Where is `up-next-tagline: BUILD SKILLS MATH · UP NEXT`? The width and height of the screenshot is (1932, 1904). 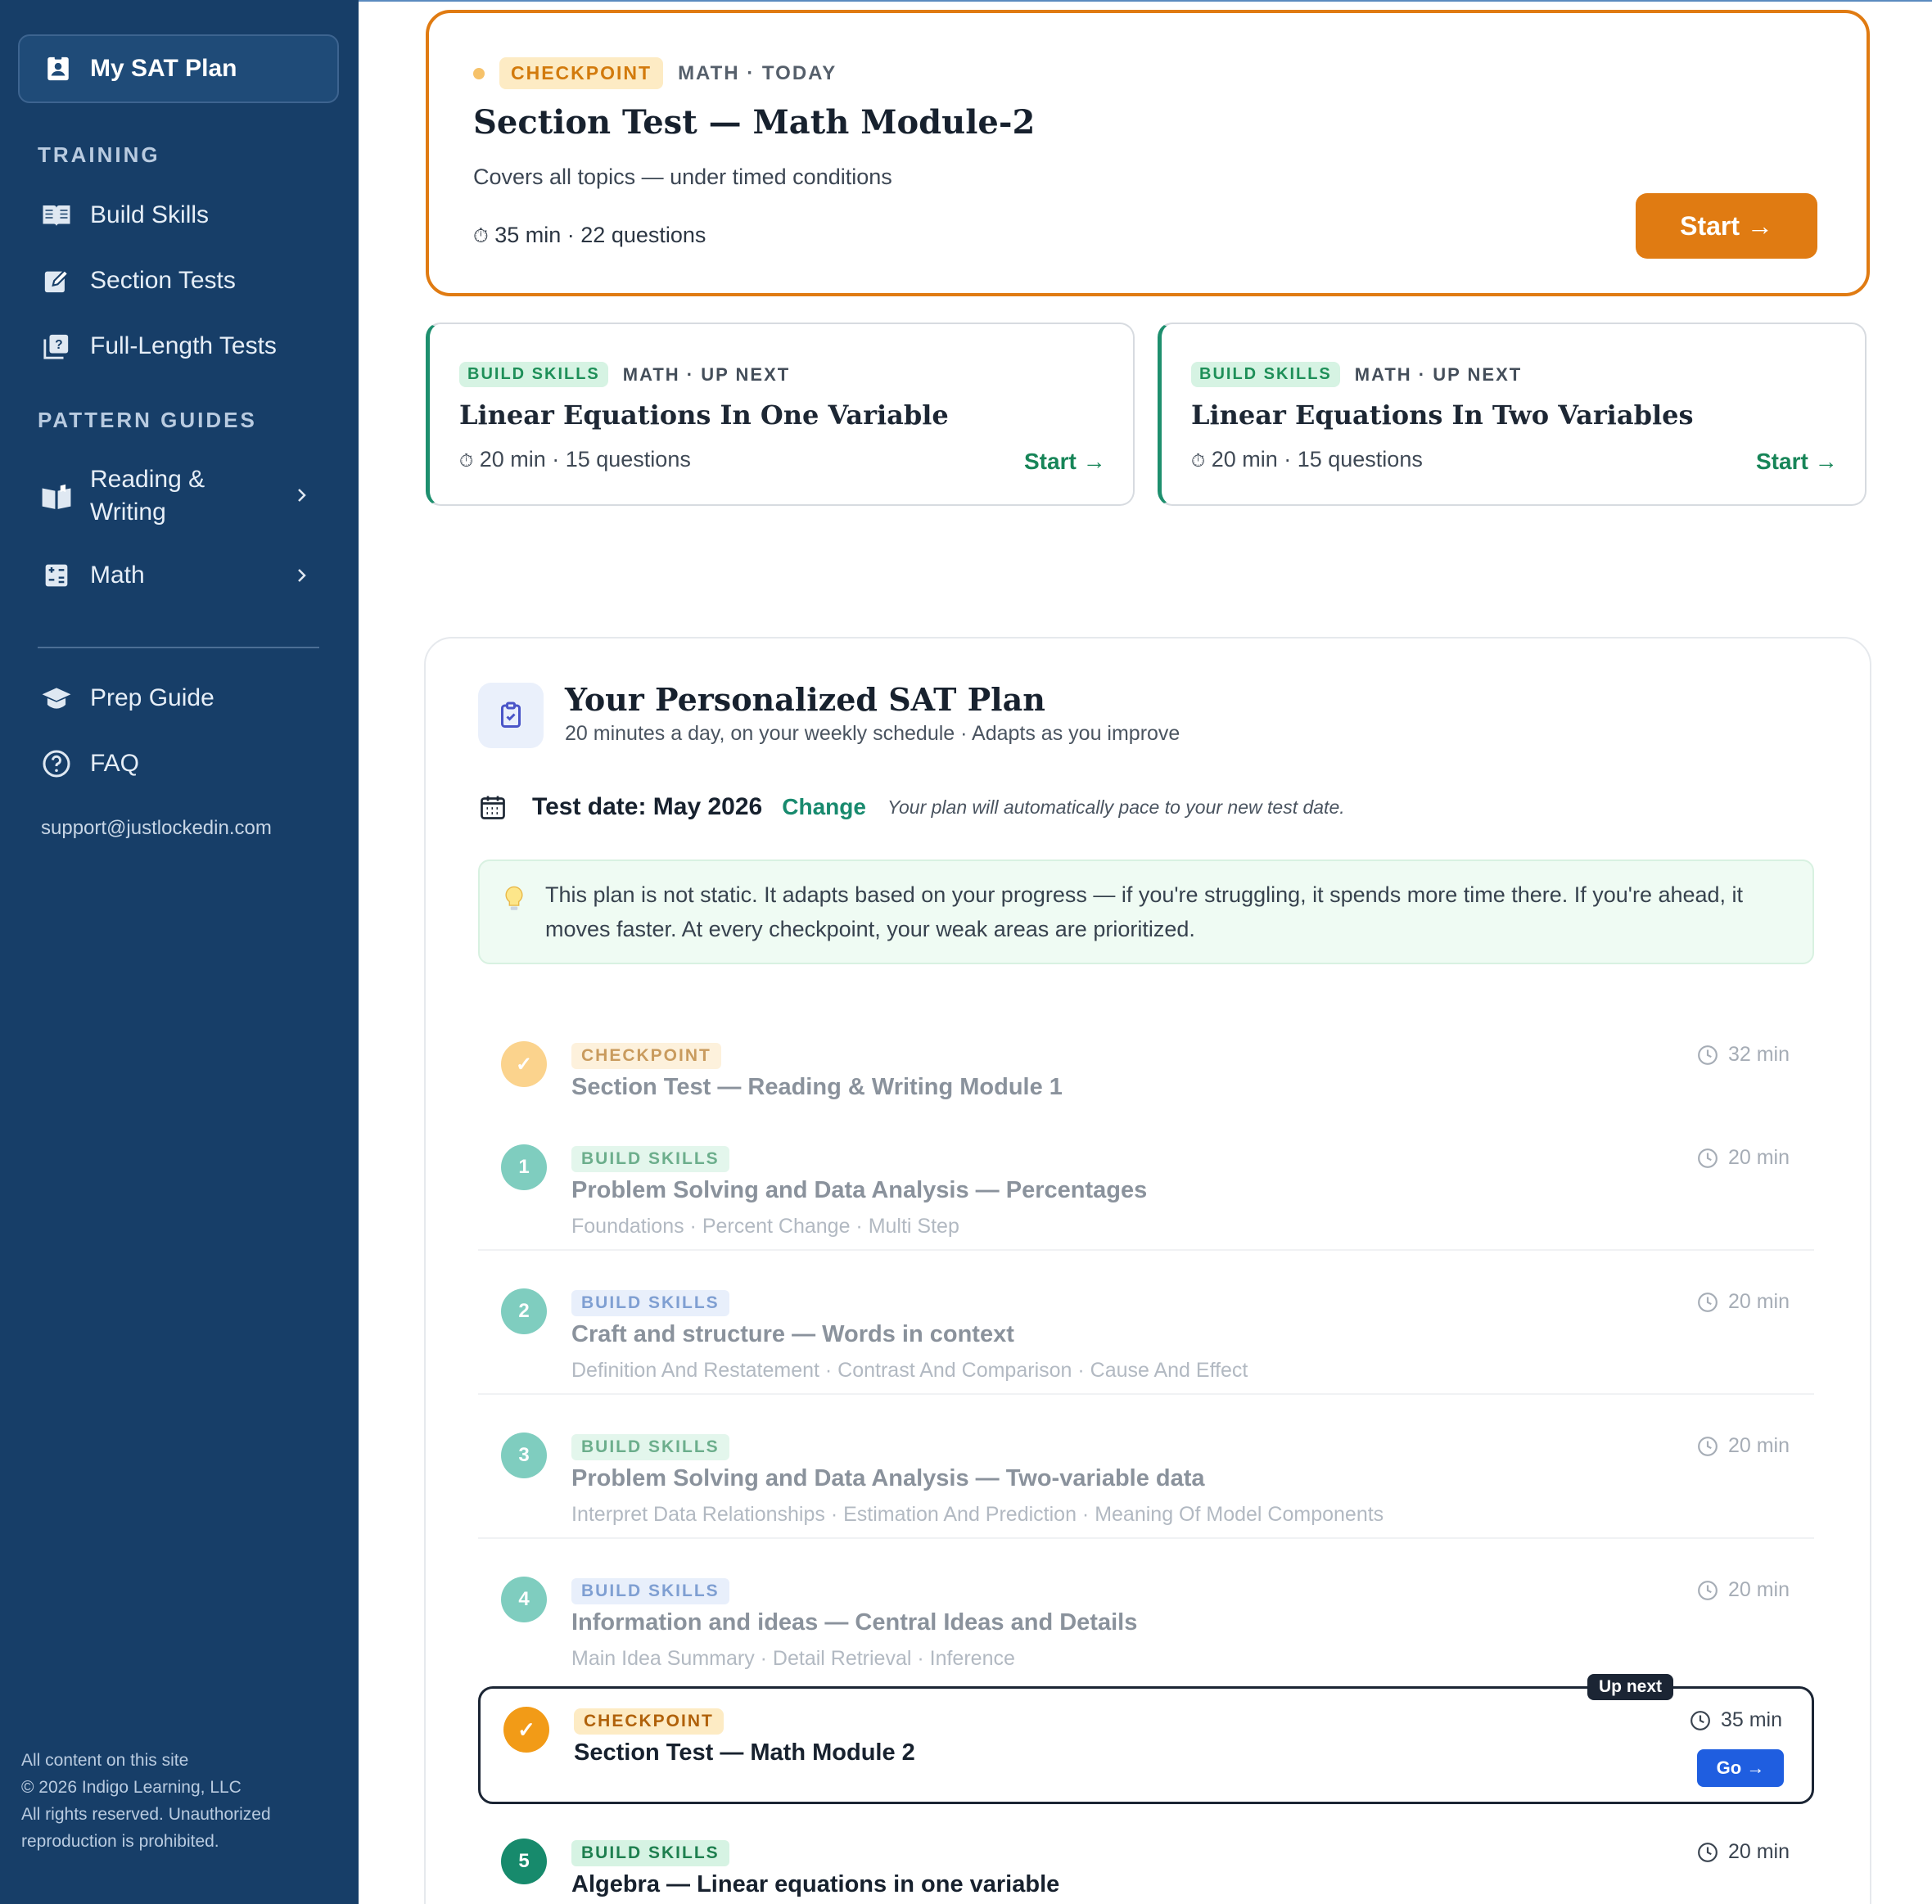 up-next-tagline: BUILD SKILLS MATH · UP NEXT is located at coordinates (1356, 375).